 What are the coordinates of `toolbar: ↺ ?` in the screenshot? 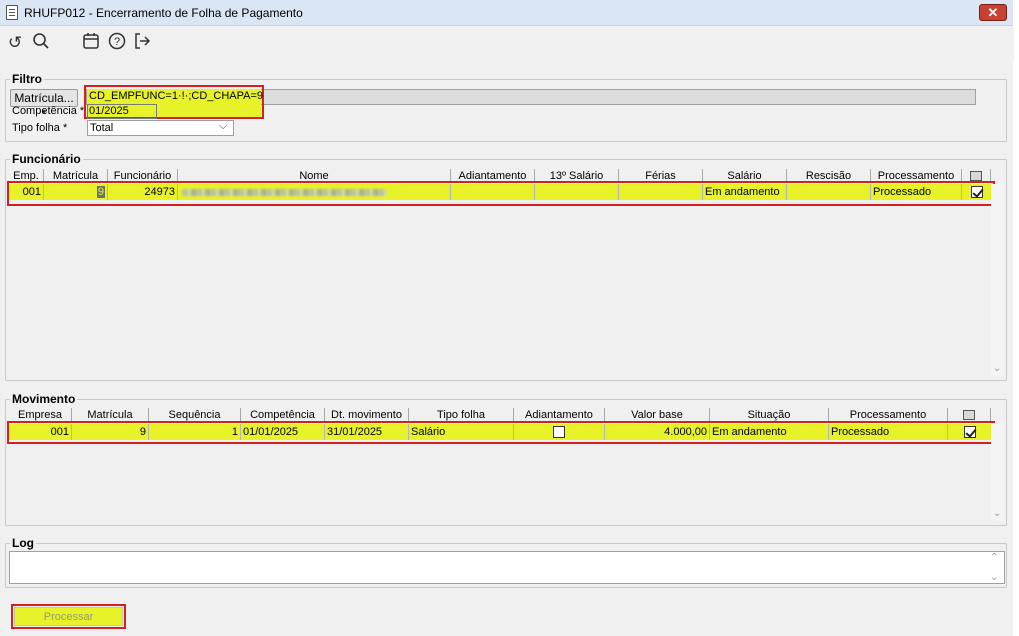 It's located at (507, 44).